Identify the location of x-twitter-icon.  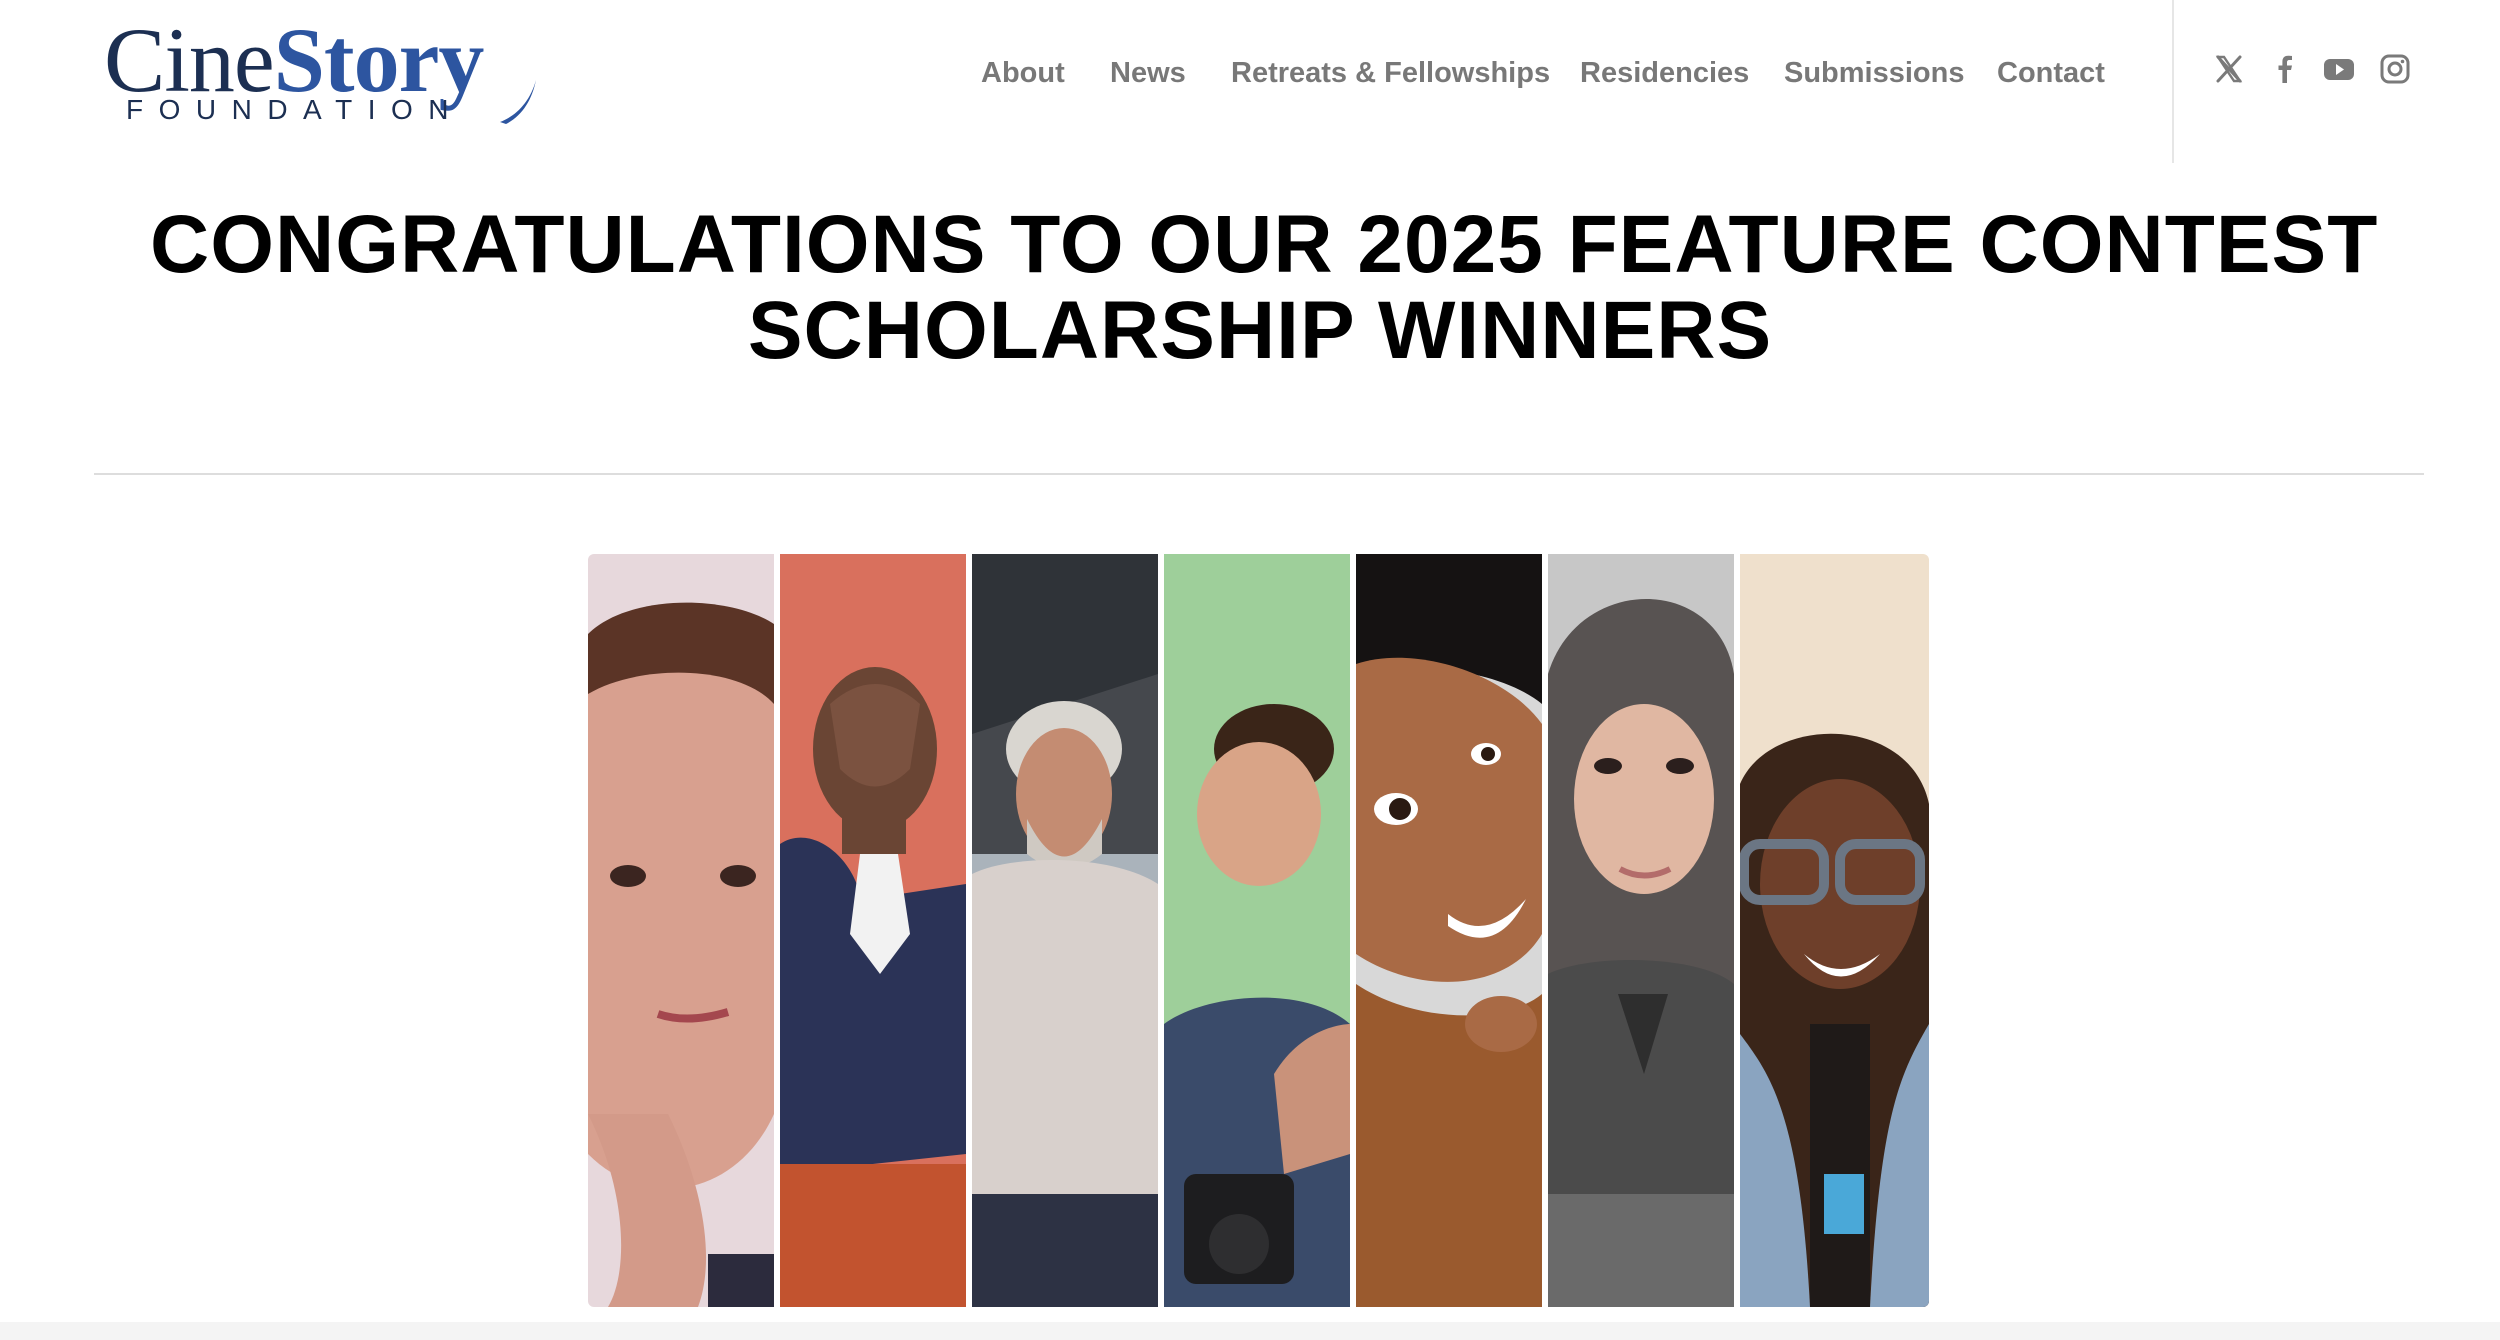
(2229, 69).